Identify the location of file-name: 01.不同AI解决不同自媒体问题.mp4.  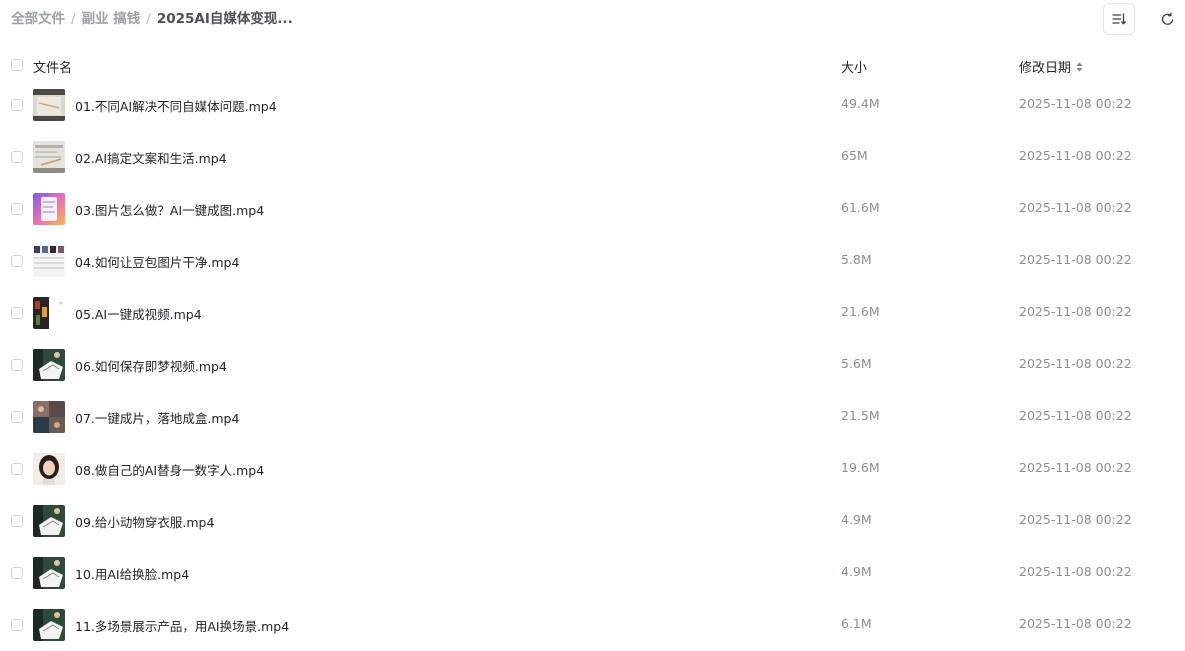
(176, 105).